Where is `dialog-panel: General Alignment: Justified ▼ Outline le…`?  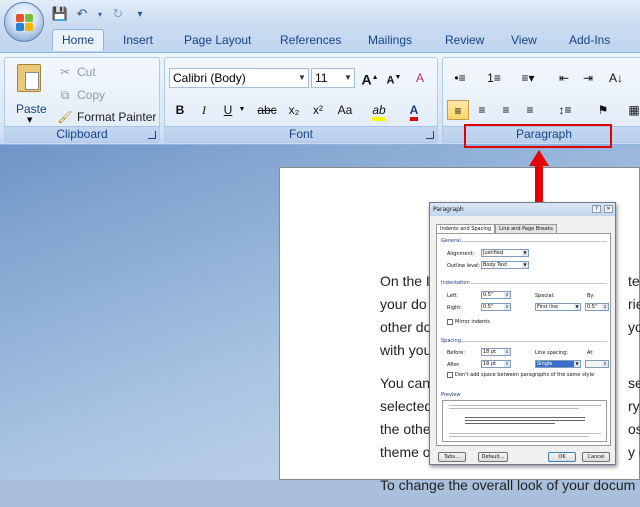
dialog-panel: General Alignment: Justified ▼ Outline le… is located at coordinates (523, 339).